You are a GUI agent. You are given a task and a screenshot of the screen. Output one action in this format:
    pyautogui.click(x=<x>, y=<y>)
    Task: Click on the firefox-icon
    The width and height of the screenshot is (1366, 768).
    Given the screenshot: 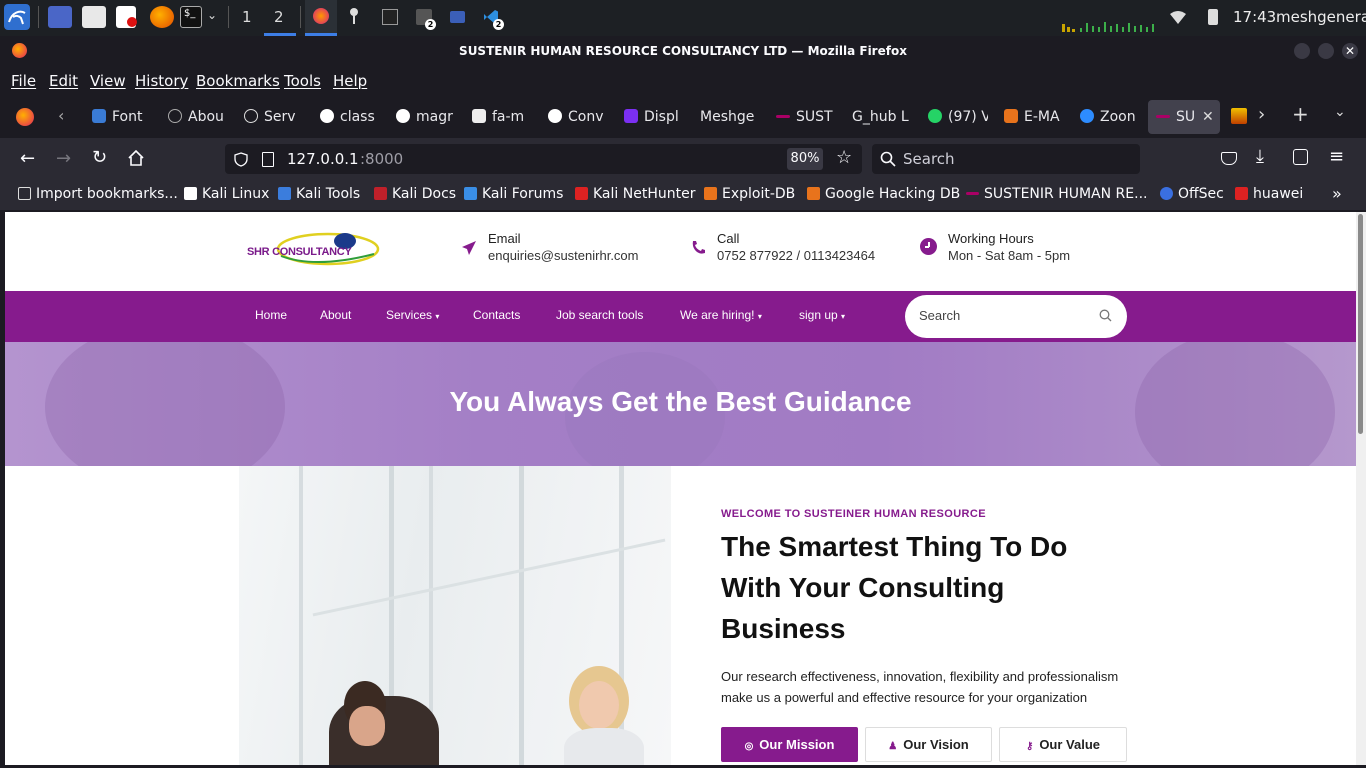 What is the action you would take?
    pyautogui.click(x=321, y=16)
    